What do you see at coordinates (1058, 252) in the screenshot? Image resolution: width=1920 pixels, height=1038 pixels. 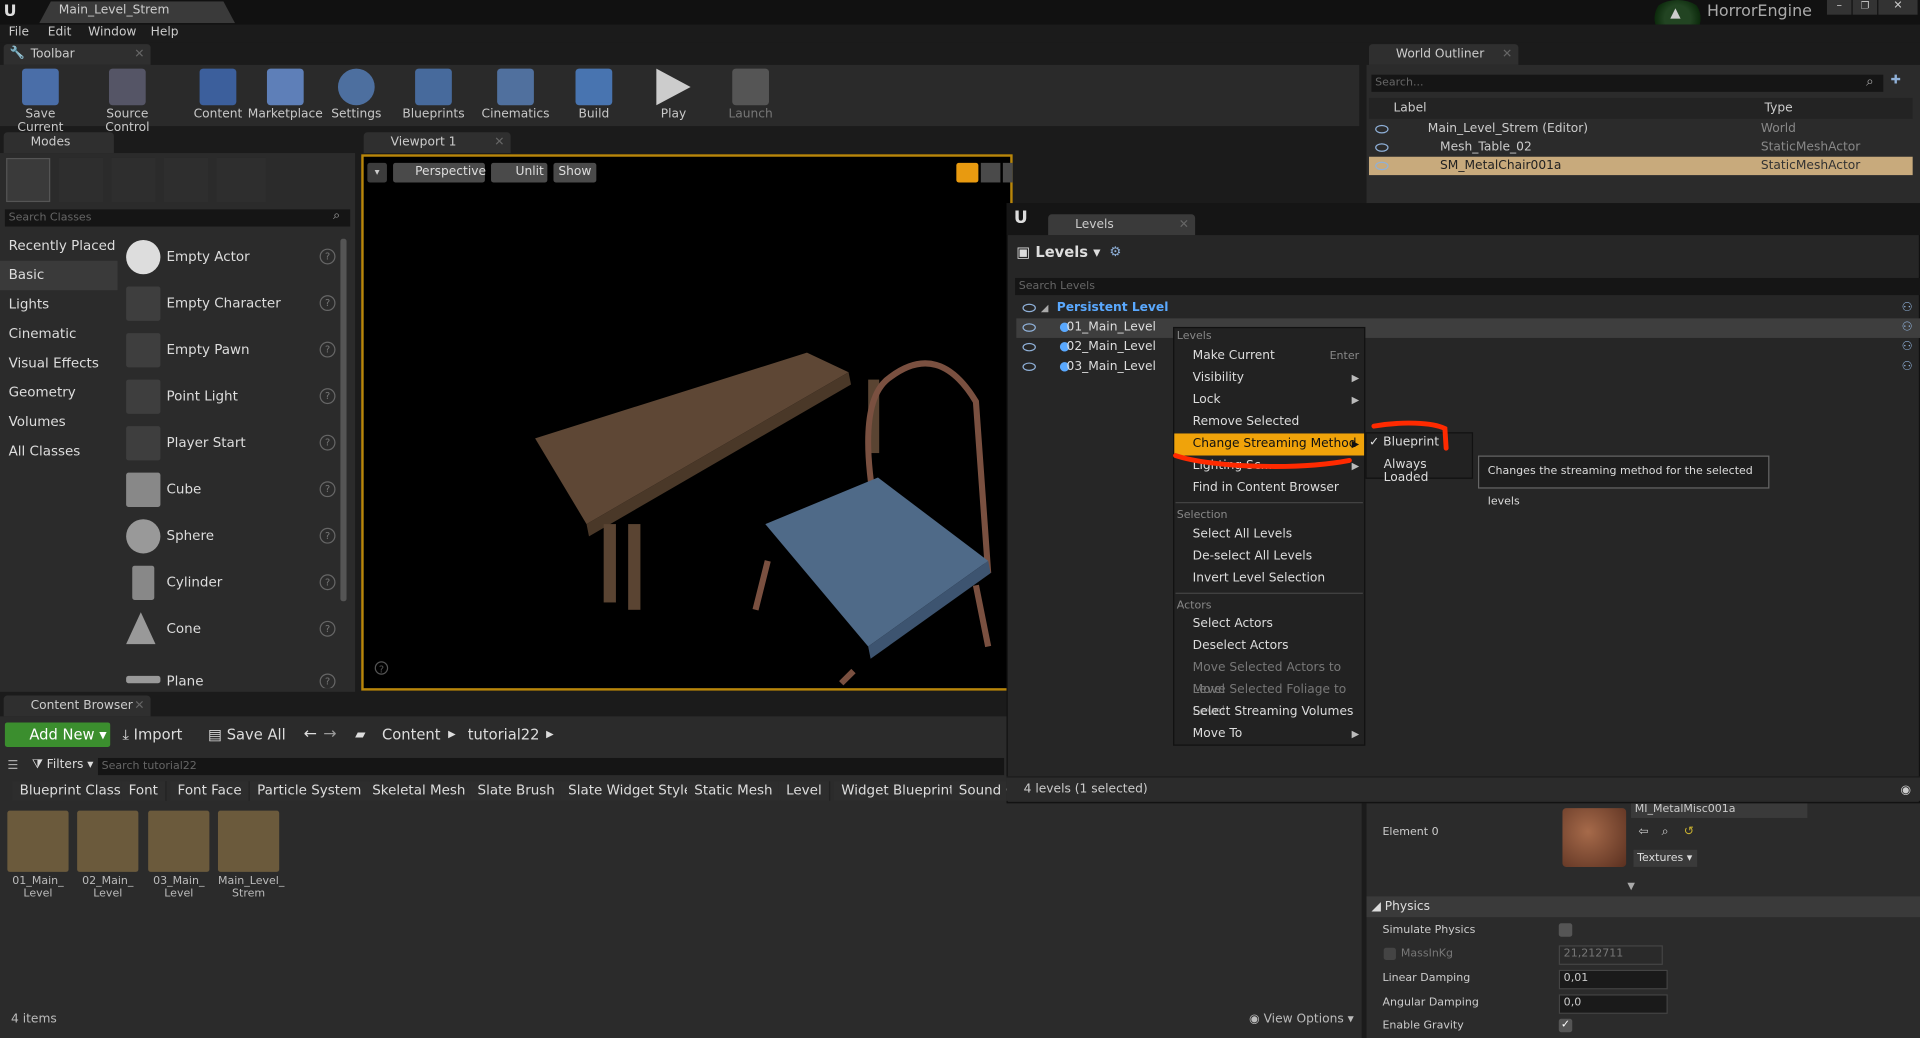 I see `levels-dropdown-button: ▣ Levels ▾` at bounding box center [1058, 252].